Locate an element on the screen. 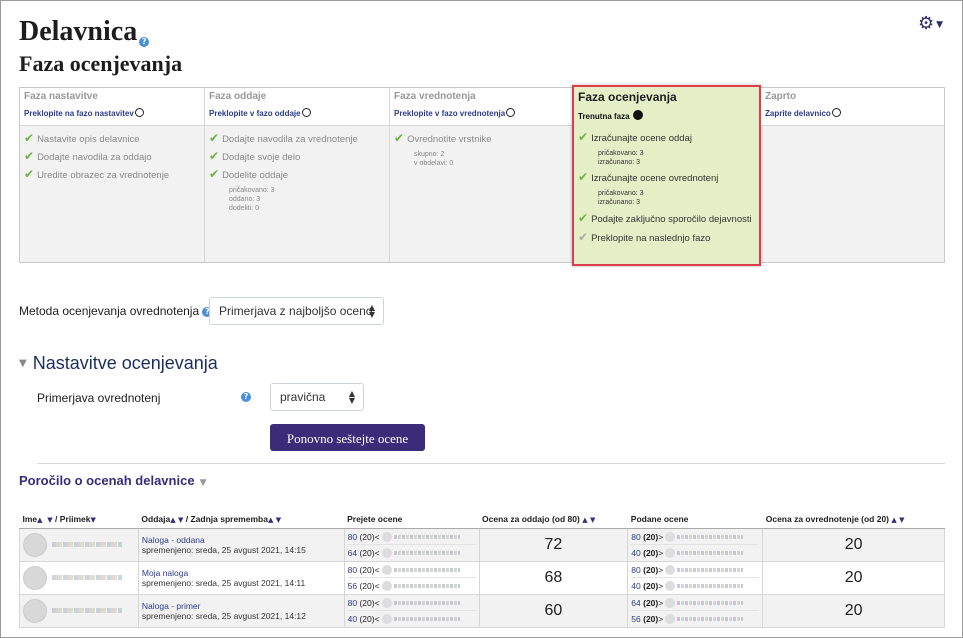  task-item: ✔ Izračunajte ocene oddaj is located at coordinates (666, 138).